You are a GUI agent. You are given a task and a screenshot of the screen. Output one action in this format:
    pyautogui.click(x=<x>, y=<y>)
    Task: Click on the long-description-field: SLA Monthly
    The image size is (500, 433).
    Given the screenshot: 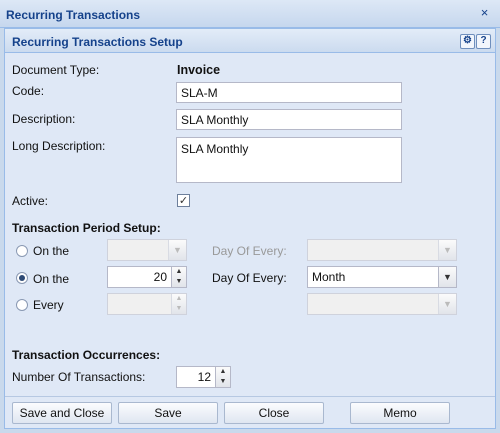 What is the action you would take?
    pyautogui.click(x=289, y=160)
    